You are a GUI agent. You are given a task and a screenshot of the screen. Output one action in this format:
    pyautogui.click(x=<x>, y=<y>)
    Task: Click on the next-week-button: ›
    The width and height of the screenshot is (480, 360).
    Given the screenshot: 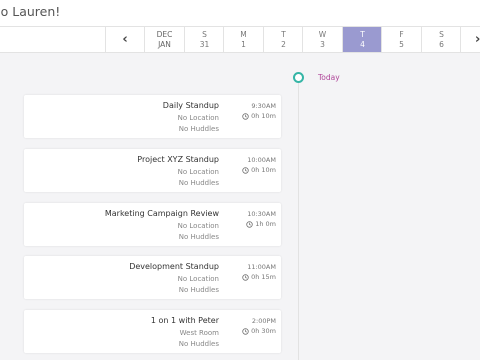 What is the action you would take?
    pyautogui.click(x=470, y=39)
    